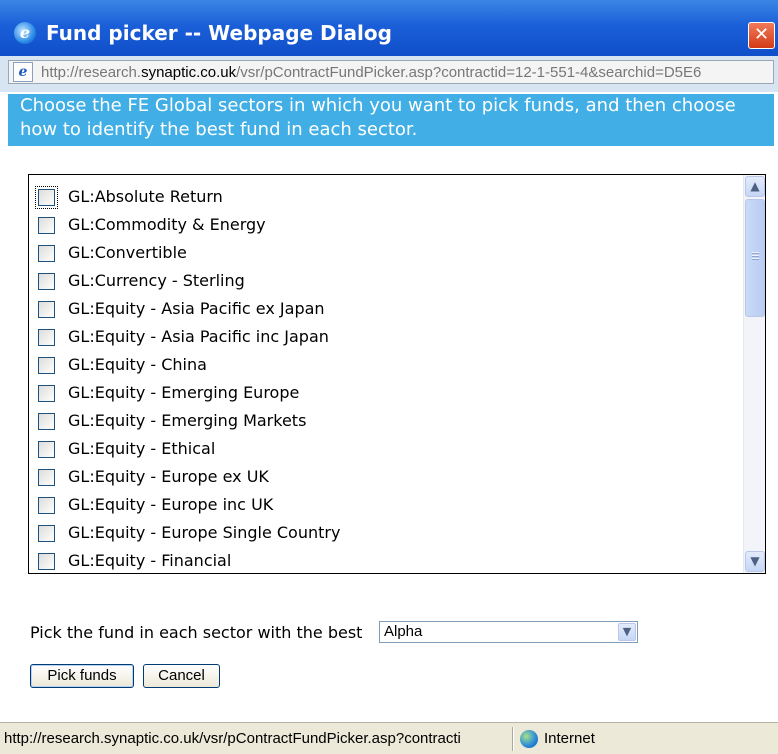 The image size is (778, 754). Describe the element at coordinates (196, 308) in the screenshot. I see `sector-label: GL:Equity - Asia Pacific ex Japan` at that location.